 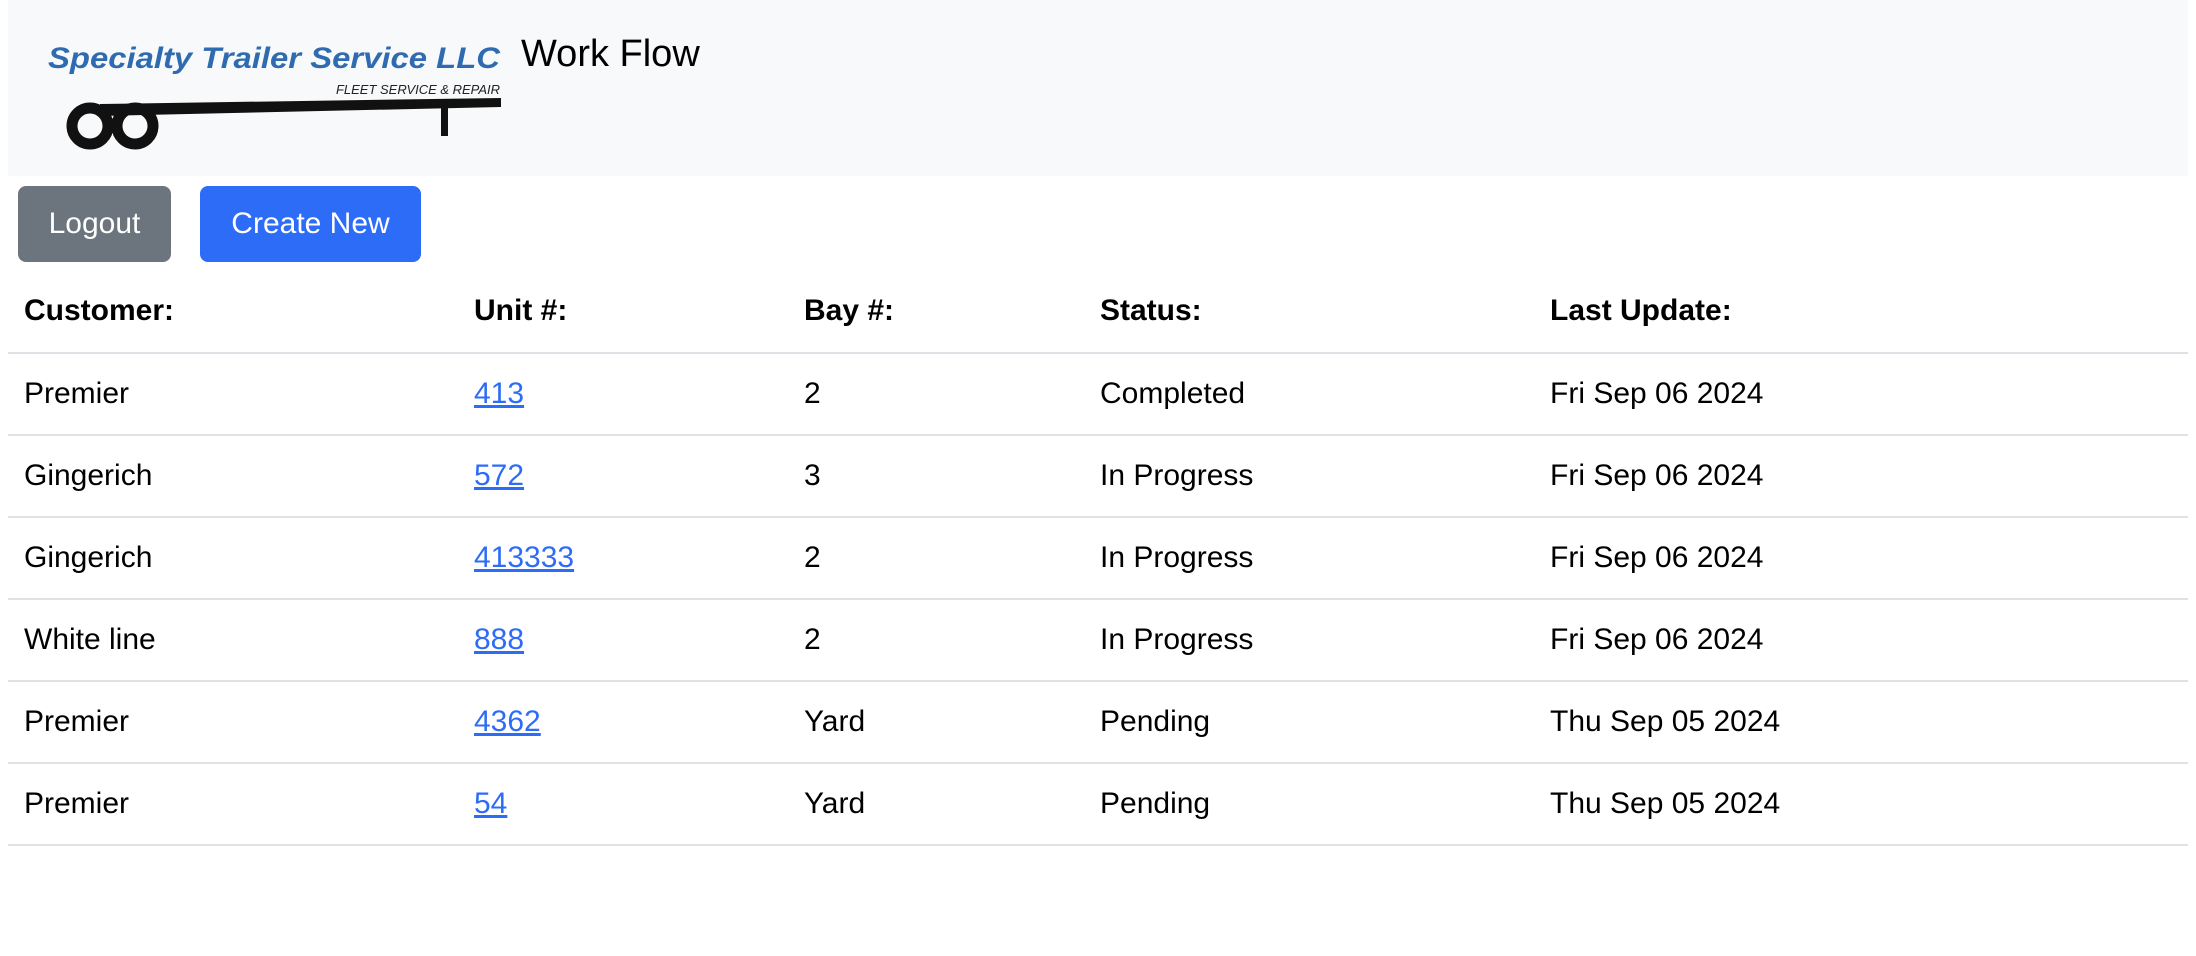 I want to click on unit-link: 4362, so click(x=507, y=721).